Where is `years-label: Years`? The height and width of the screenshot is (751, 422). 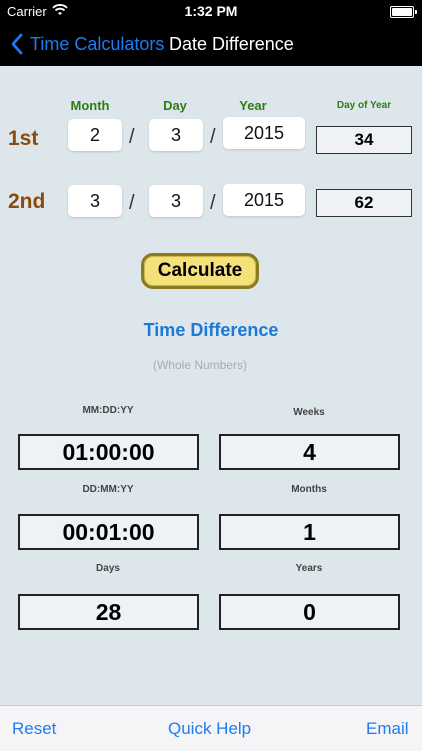
years-label: Years is located at coordinates (309, 568).